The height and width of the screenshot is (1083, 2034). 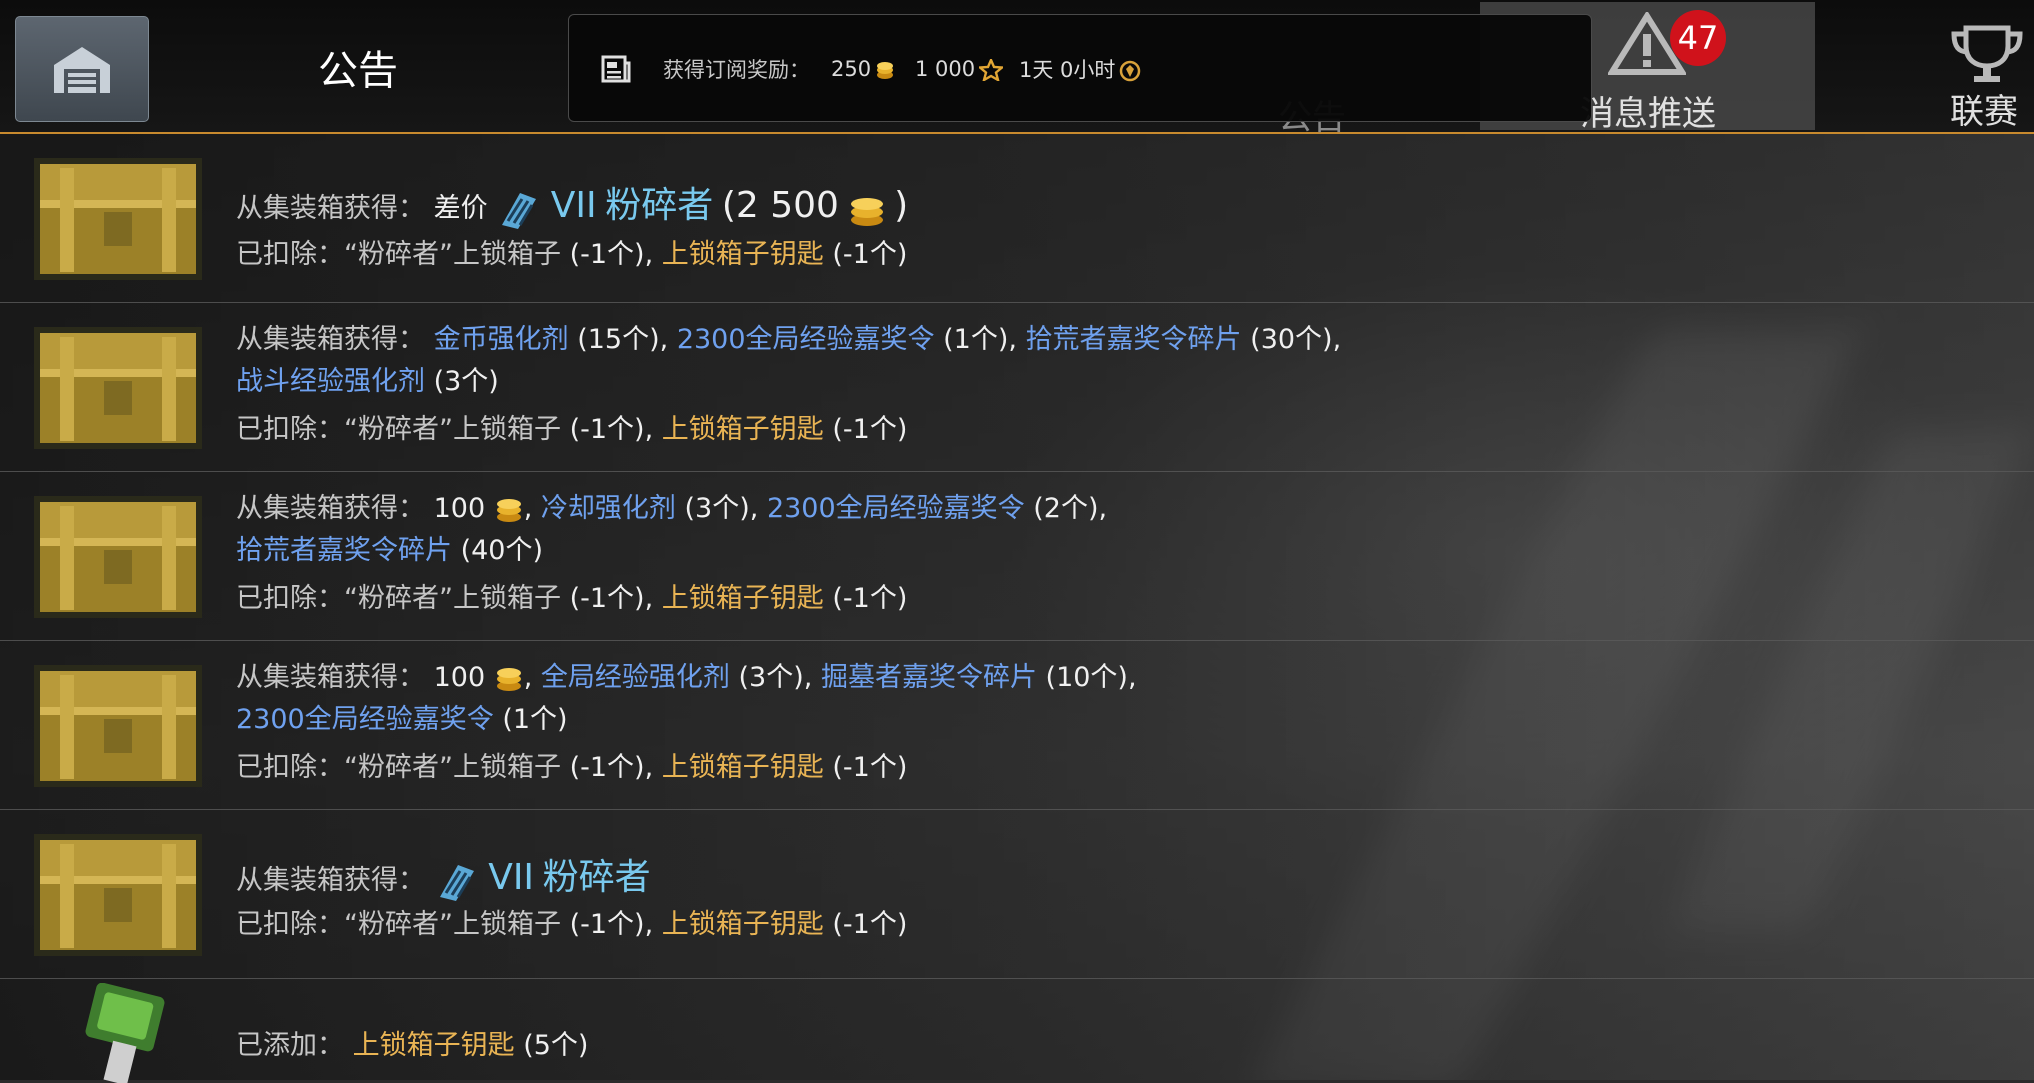 I want to click on subscription-stars: 1 000, so click(x=959, y=69).